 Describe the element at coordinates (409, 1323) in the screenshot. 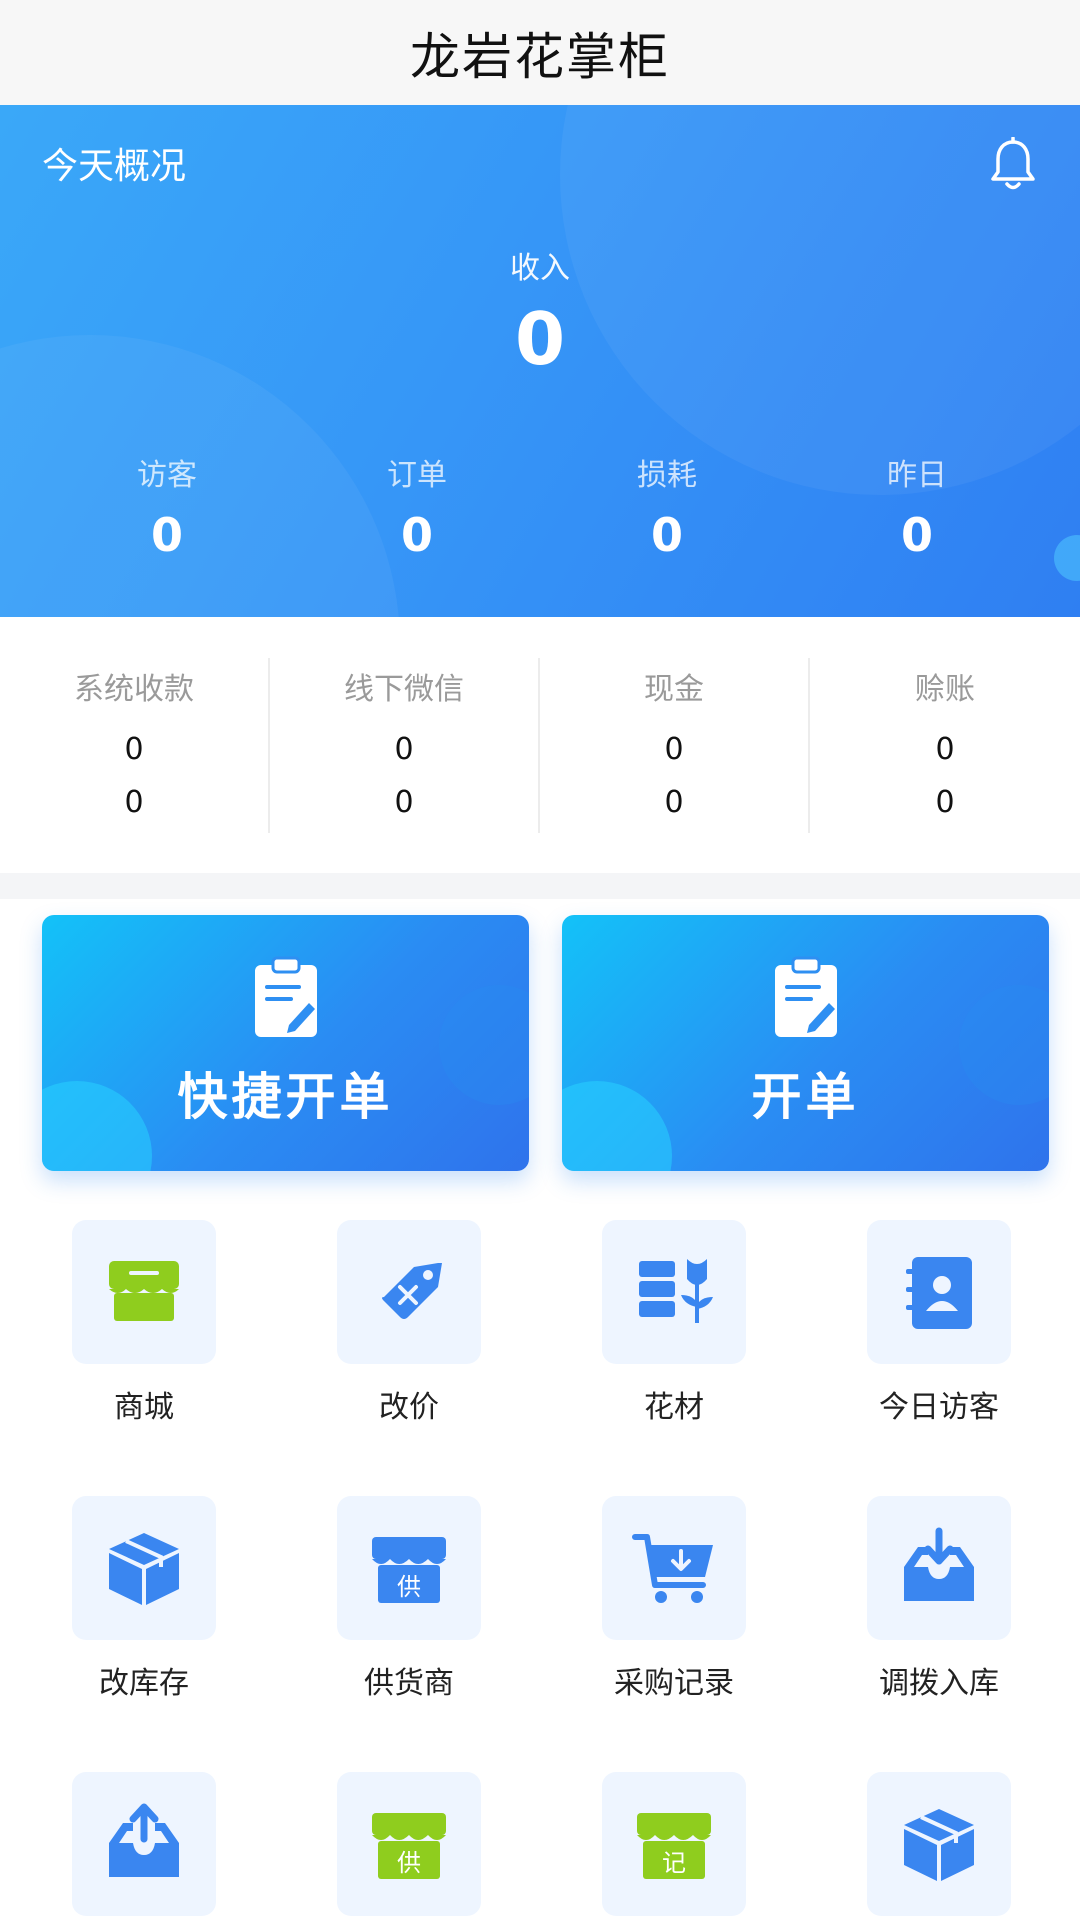

I see `grid-item-change-price: 改价` at that location.